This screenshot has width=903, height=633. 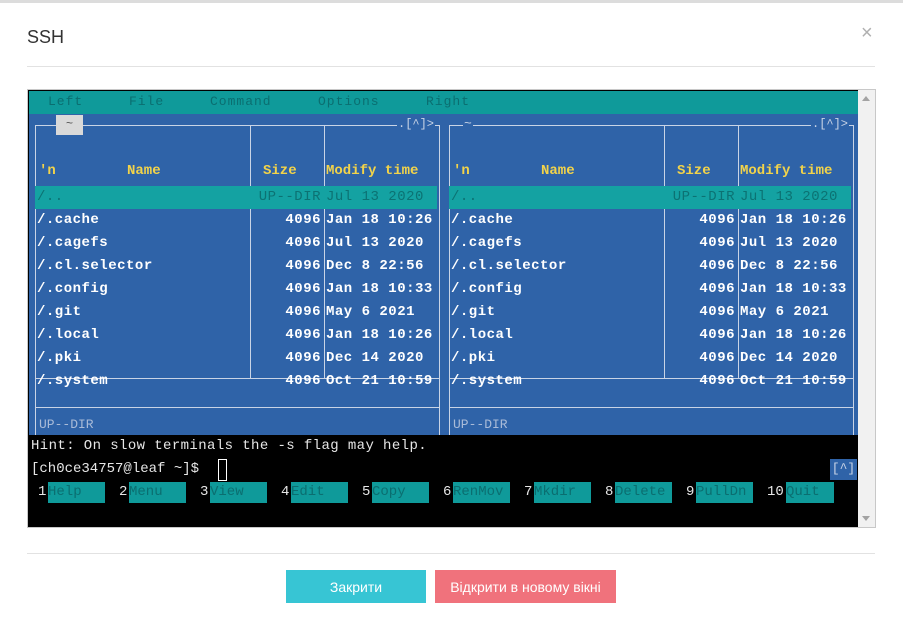 I want to click on fkey-label: PullDn, so click(x=724, y=492).